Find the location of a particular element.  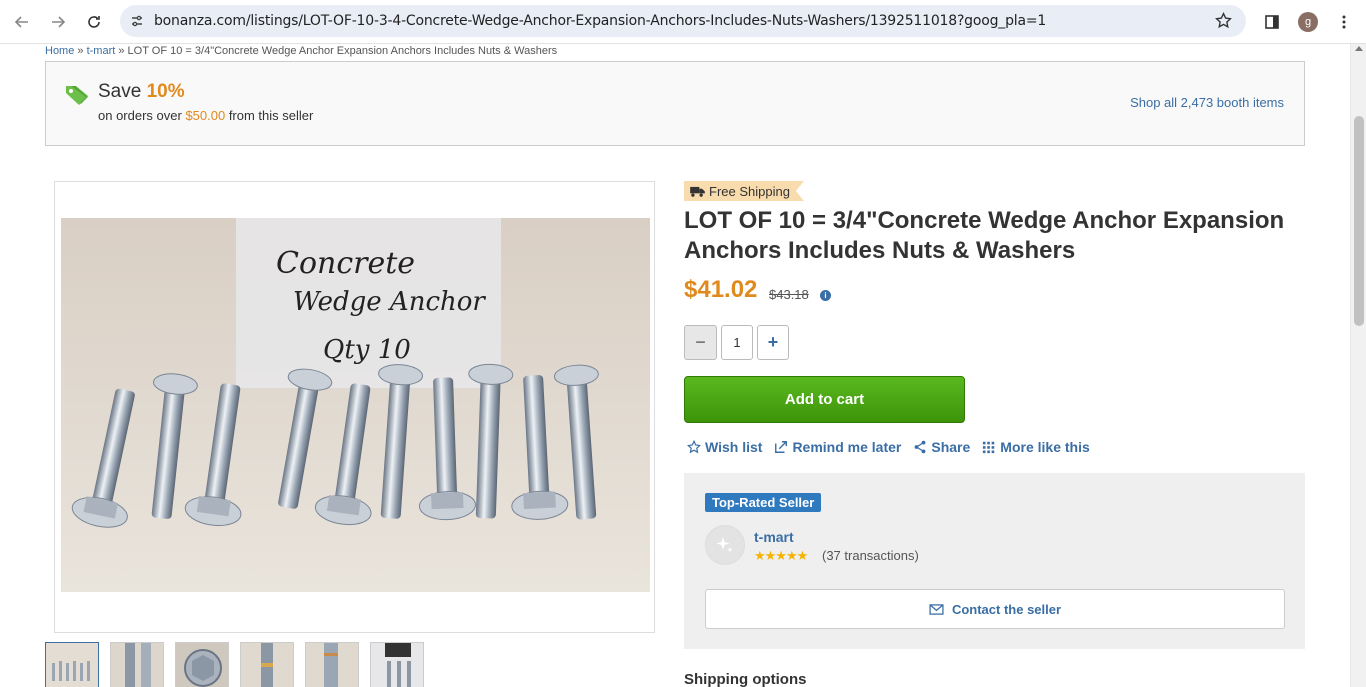

promo-sub-prefix: on orders over is located at coordinates (142, 115).